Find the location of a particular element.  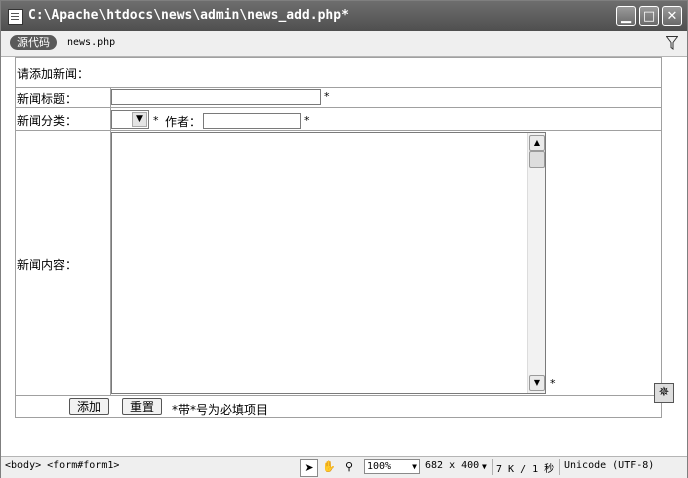

author-input is located at coordinates (252, 121).